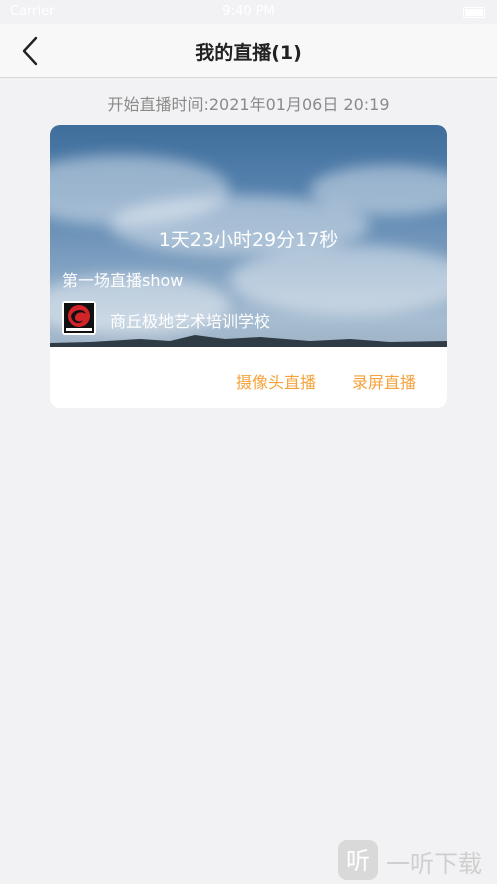  What do you see at coordinates (474, 12) in the screenshot?
I see `battery-icon` at bounding box center [474, 12].